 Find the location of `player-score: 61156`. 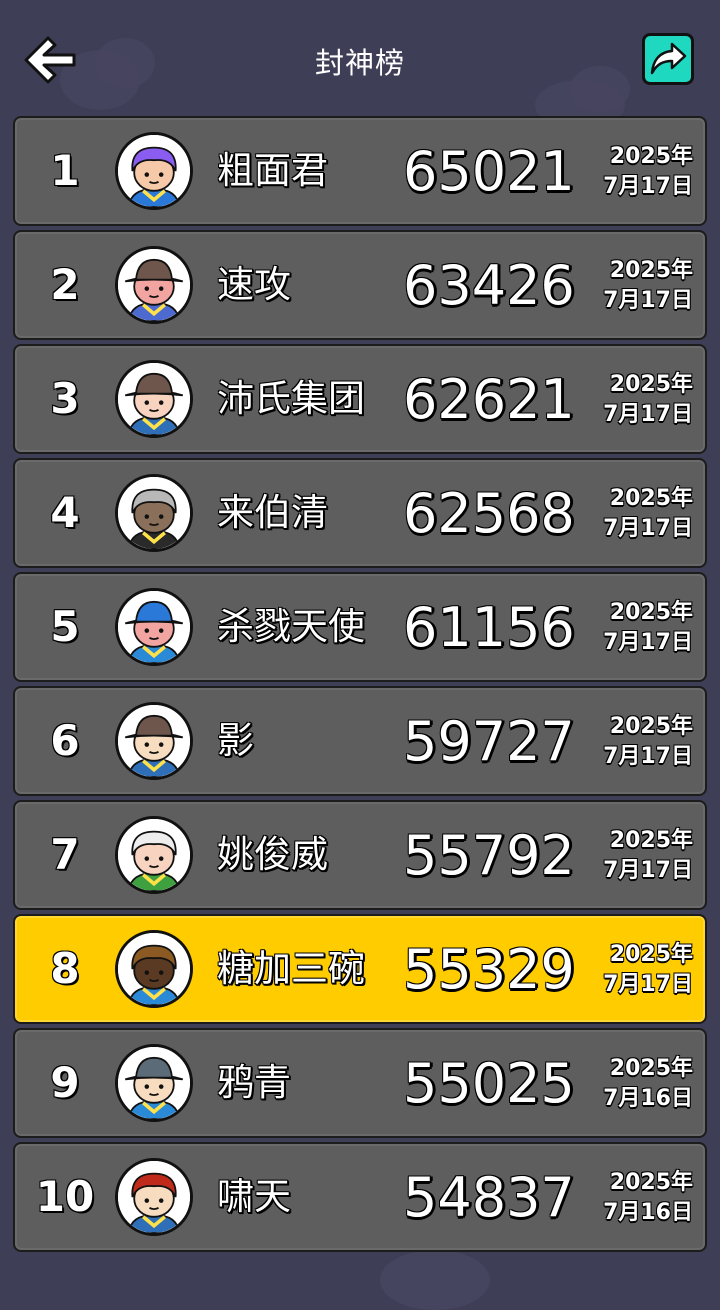

player-score: 61156 is located at coordinates (489, 627).